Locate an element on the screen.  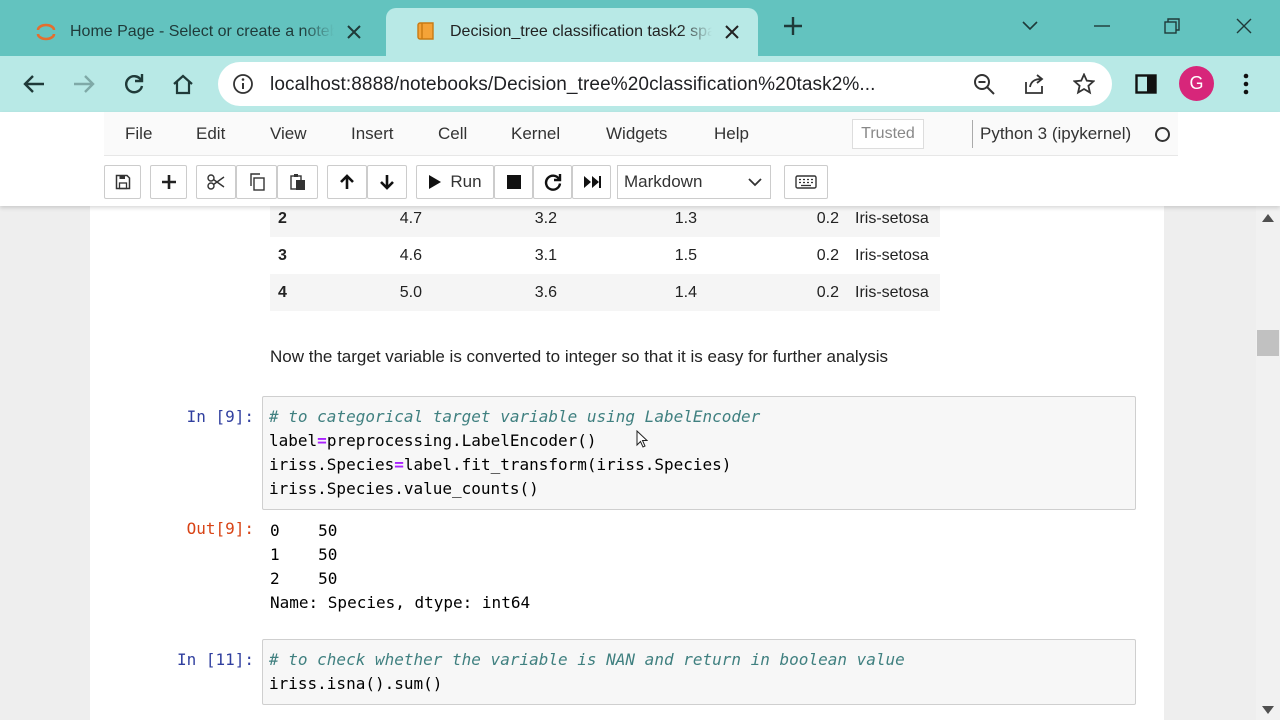
notebook-icon is located at coordinates (426, 32).